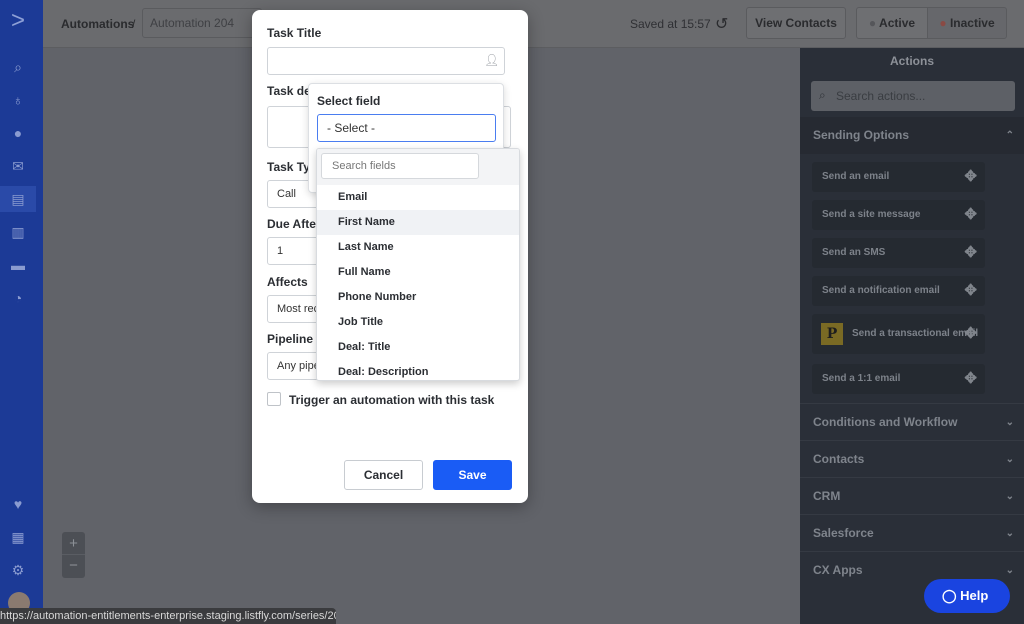  What do you see at coordinates (472, 475) in the screenshot?
I see `save-button: Save` at bounding box center [472, 475].